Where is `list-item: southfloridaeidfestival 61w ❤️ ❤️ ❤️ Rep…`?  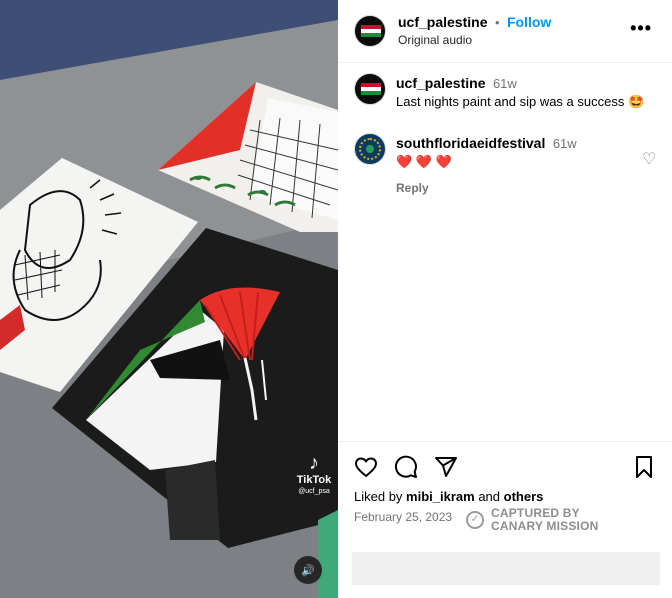 list-item: southfloridaeidfestival 61w ❤️ ❤️ ❤️ Rep… is located at coordinates (505, 165).